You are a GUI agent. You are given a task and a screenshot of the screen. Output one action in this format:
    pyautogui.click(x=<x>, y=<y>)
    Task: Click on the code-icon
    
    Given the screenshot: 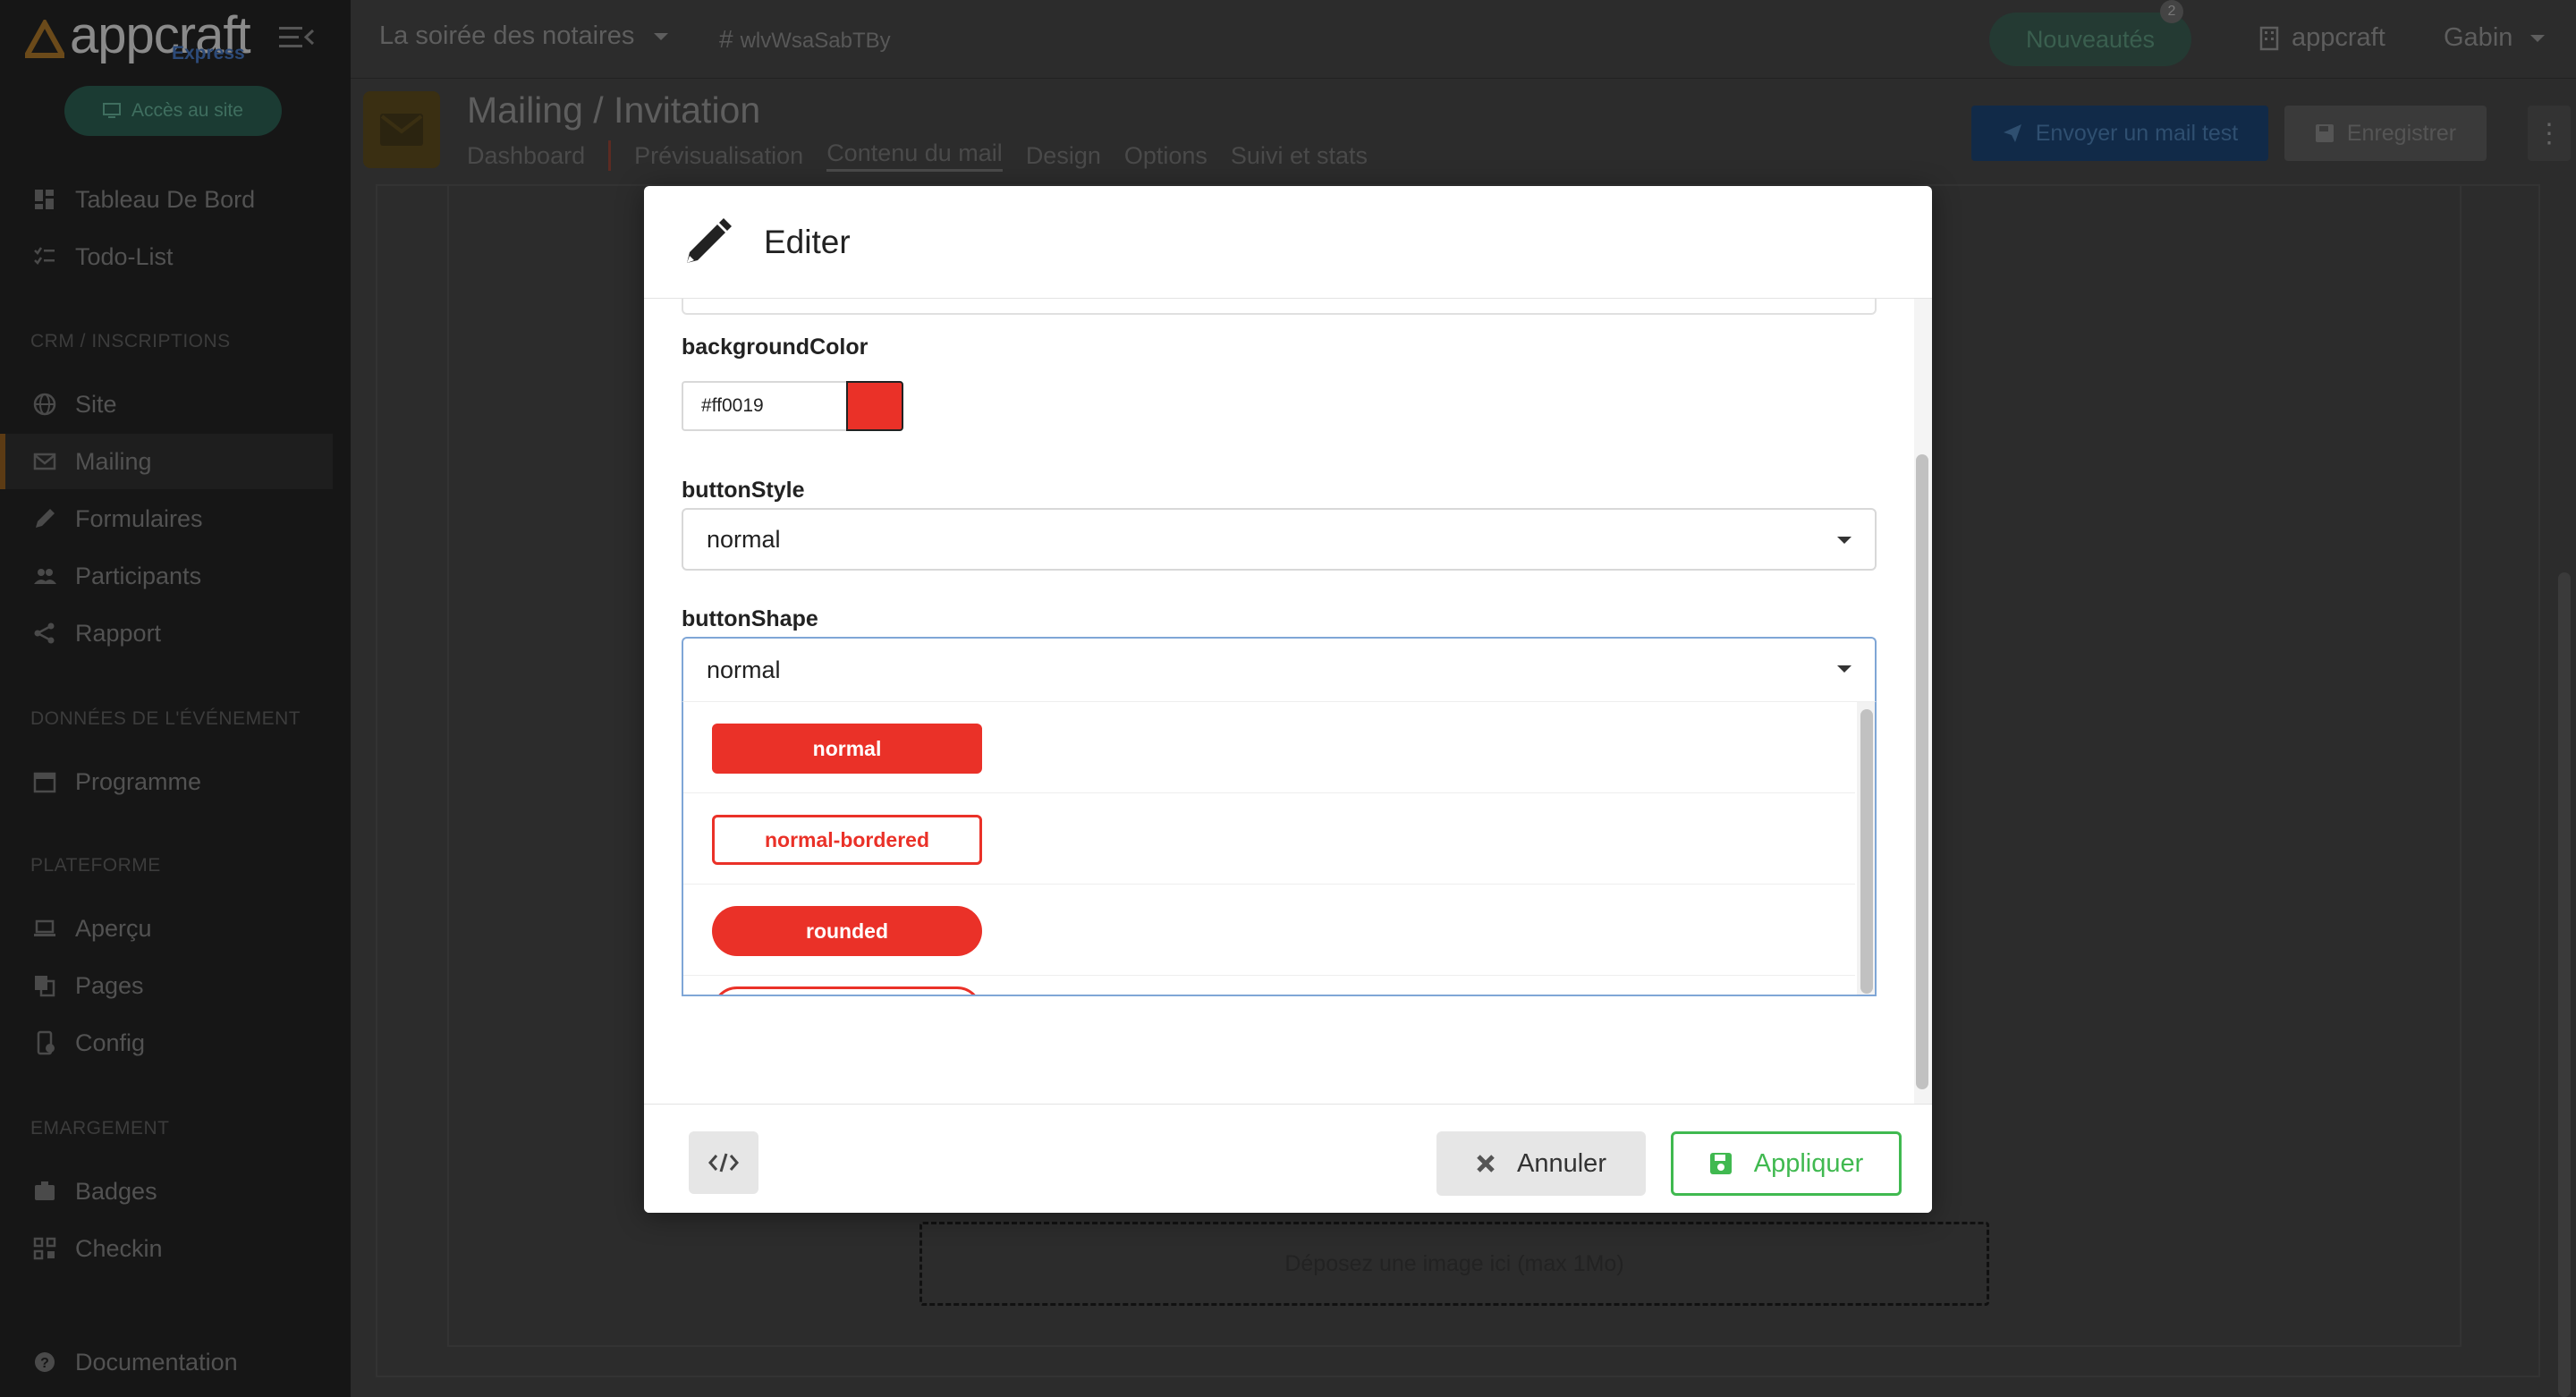 What is the action you would take?
    pyautogui.click(x=723, y=1163)
    